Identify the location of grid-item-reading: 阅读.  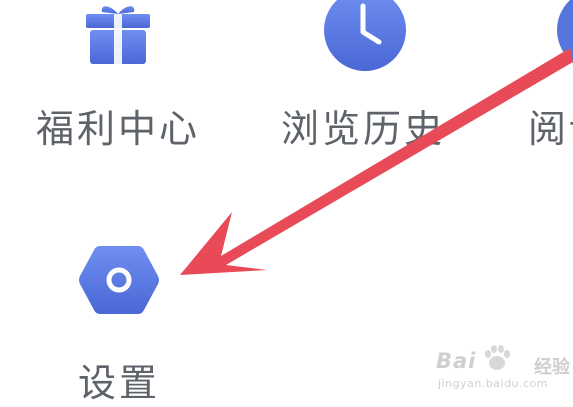
(546, 85).